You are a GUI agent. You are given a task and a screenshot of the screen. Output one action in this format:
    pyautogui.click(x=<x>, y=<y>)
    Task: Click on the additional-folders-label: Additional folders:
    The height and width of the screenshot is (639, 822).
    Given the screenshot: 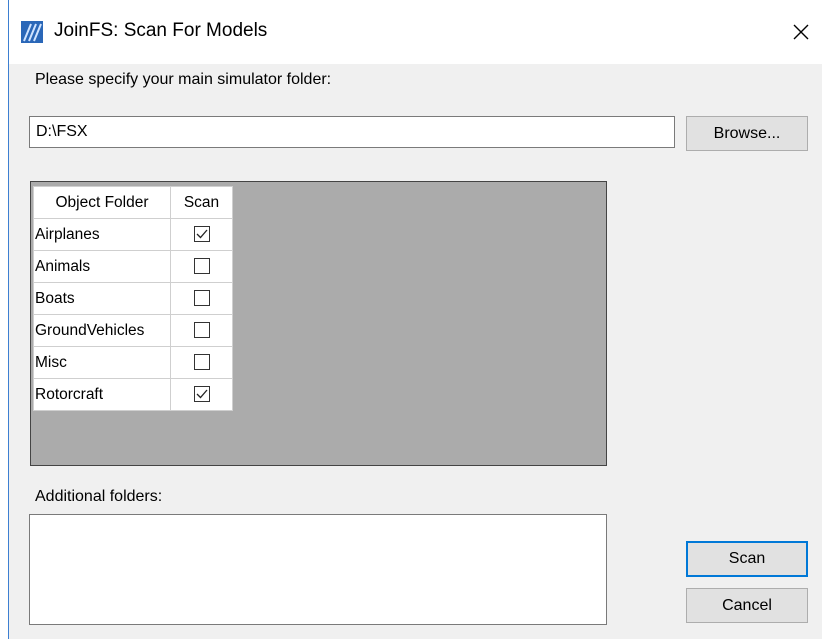 What is the action you would take?
    pyautogui.click(x=99, y=496)
    